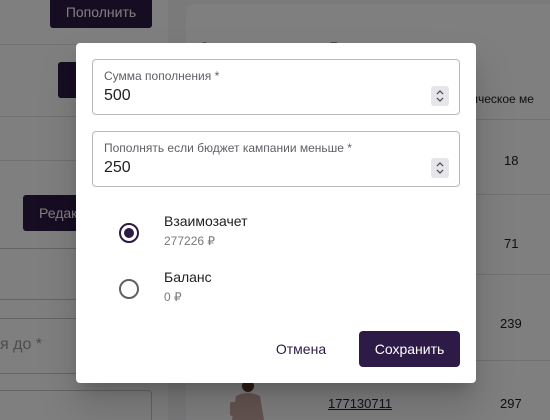 This screenshot has width=550, height=420. Describe the element at coordinates (162, 76) in the screenshot. I see `amount-field-label: Сумма пополнения *` at that location.